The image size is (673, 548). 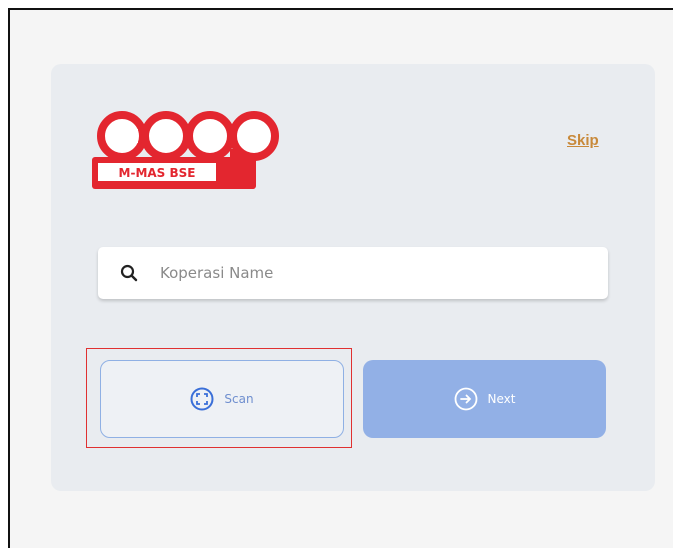 What do you see at coordinates (465, 399) in the screenshot?
I see `arrow-right-circle-icon` at bounding box center [465, 399].